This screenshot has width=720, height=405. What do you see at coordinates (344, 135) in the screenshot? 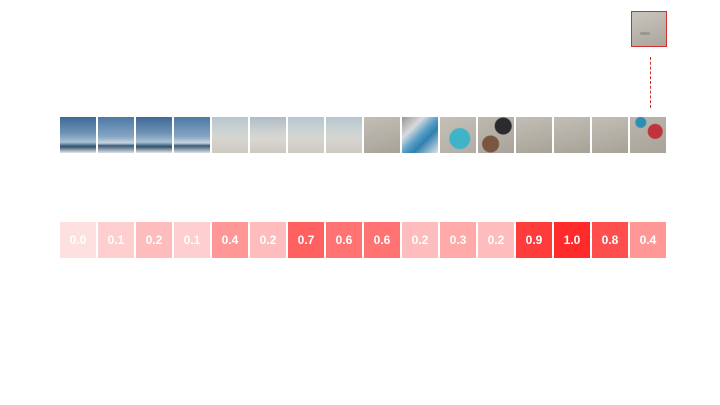
I see `frame-thumbnail-7 beach-frame` at bounding box center [344, 135].